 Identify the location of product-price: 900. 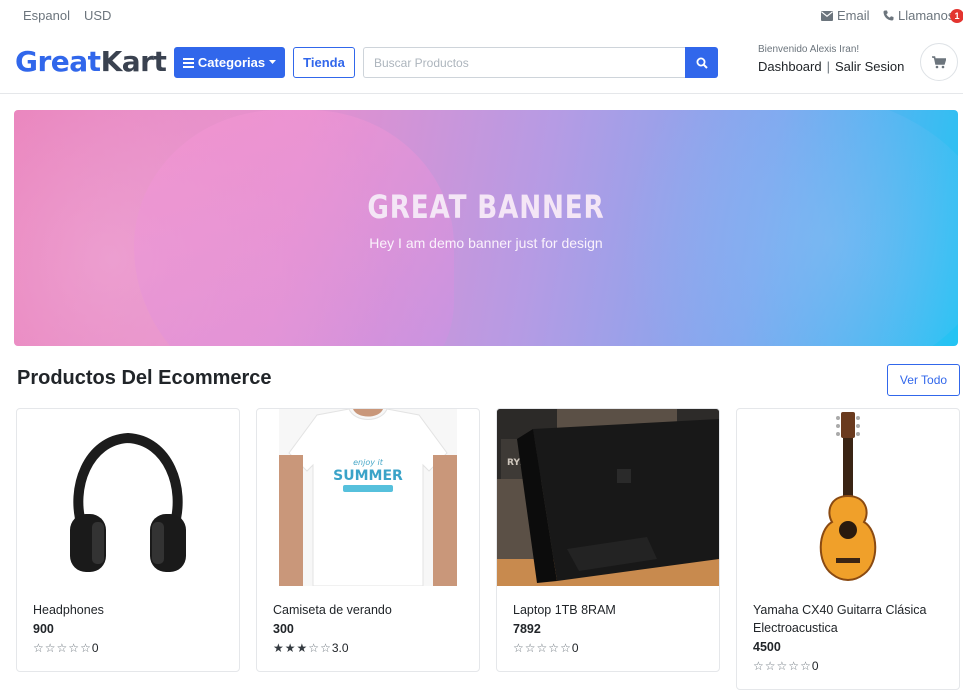
(43, 629).